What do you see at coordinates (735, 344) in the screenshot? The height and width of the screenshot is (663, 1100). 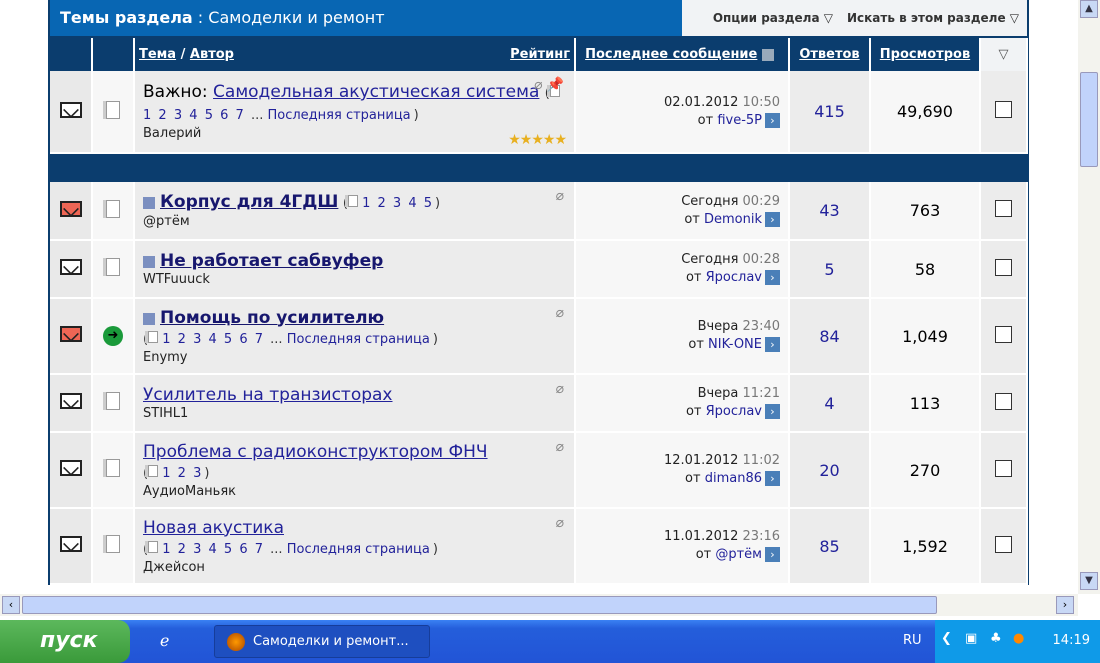 I see `last-poster-link: NIK-ONE` at bounding box center [735, 344].